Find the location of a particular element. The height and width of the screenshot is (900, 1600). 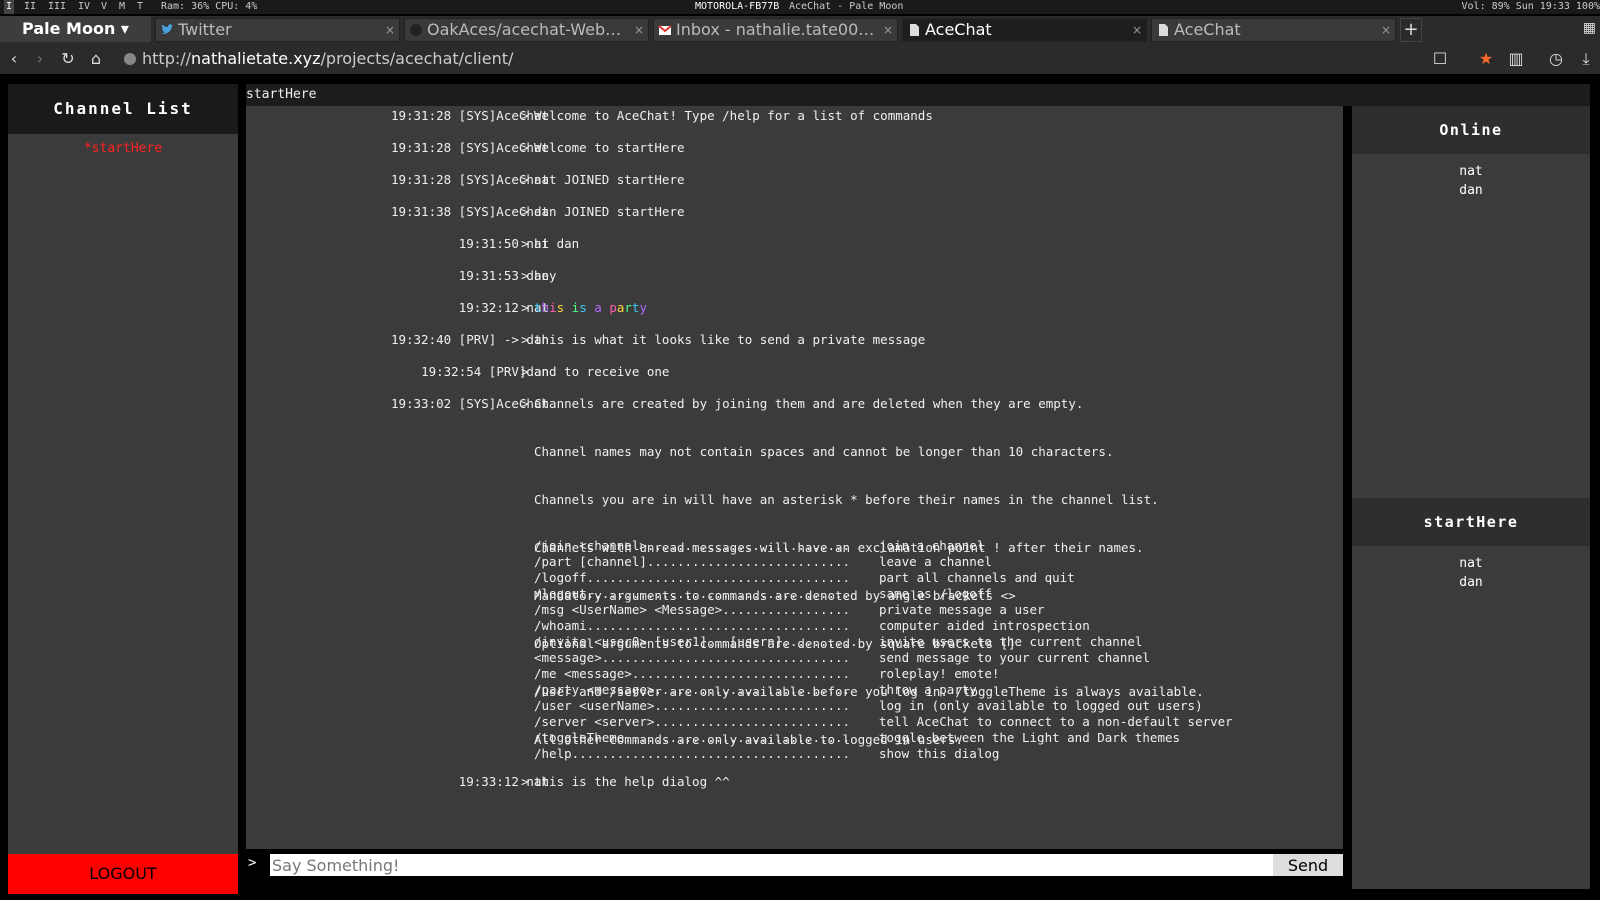

prompt-symbol: > is located at coordinates (252, 863).